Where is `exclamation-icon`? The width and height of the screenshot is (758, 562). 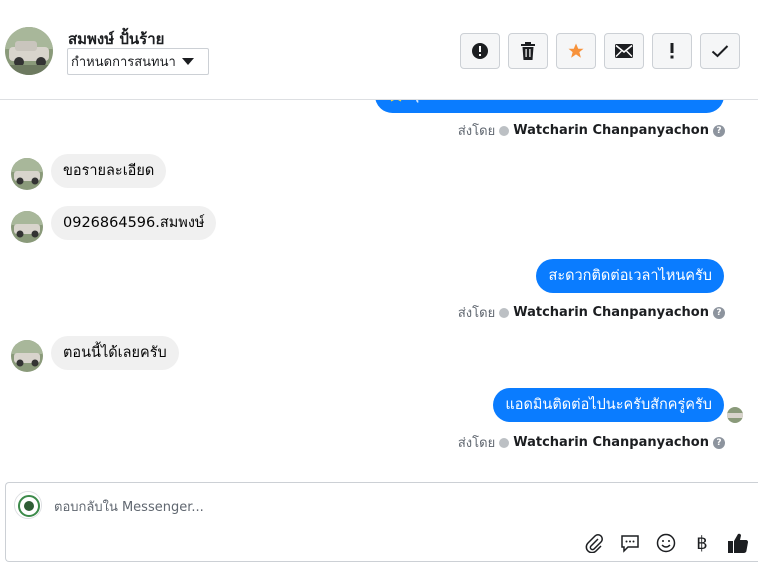
exclamation-icon is located at coordinates (672, 51).